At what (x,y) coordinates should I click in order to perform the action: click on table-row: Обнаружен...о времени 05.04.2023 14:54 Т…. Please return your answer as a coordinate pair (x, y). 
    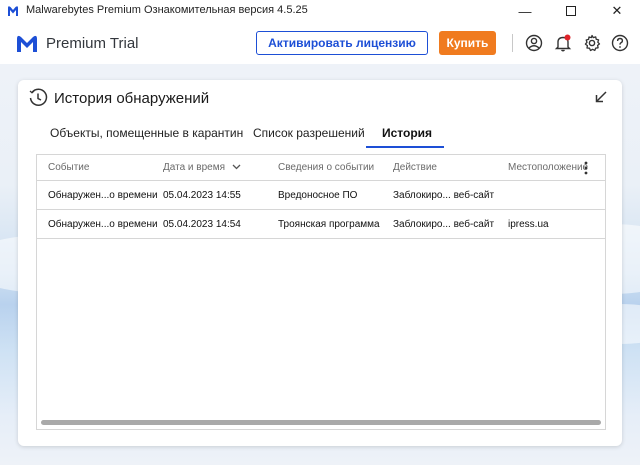
    Looking at the image, I should click on (321, 224).